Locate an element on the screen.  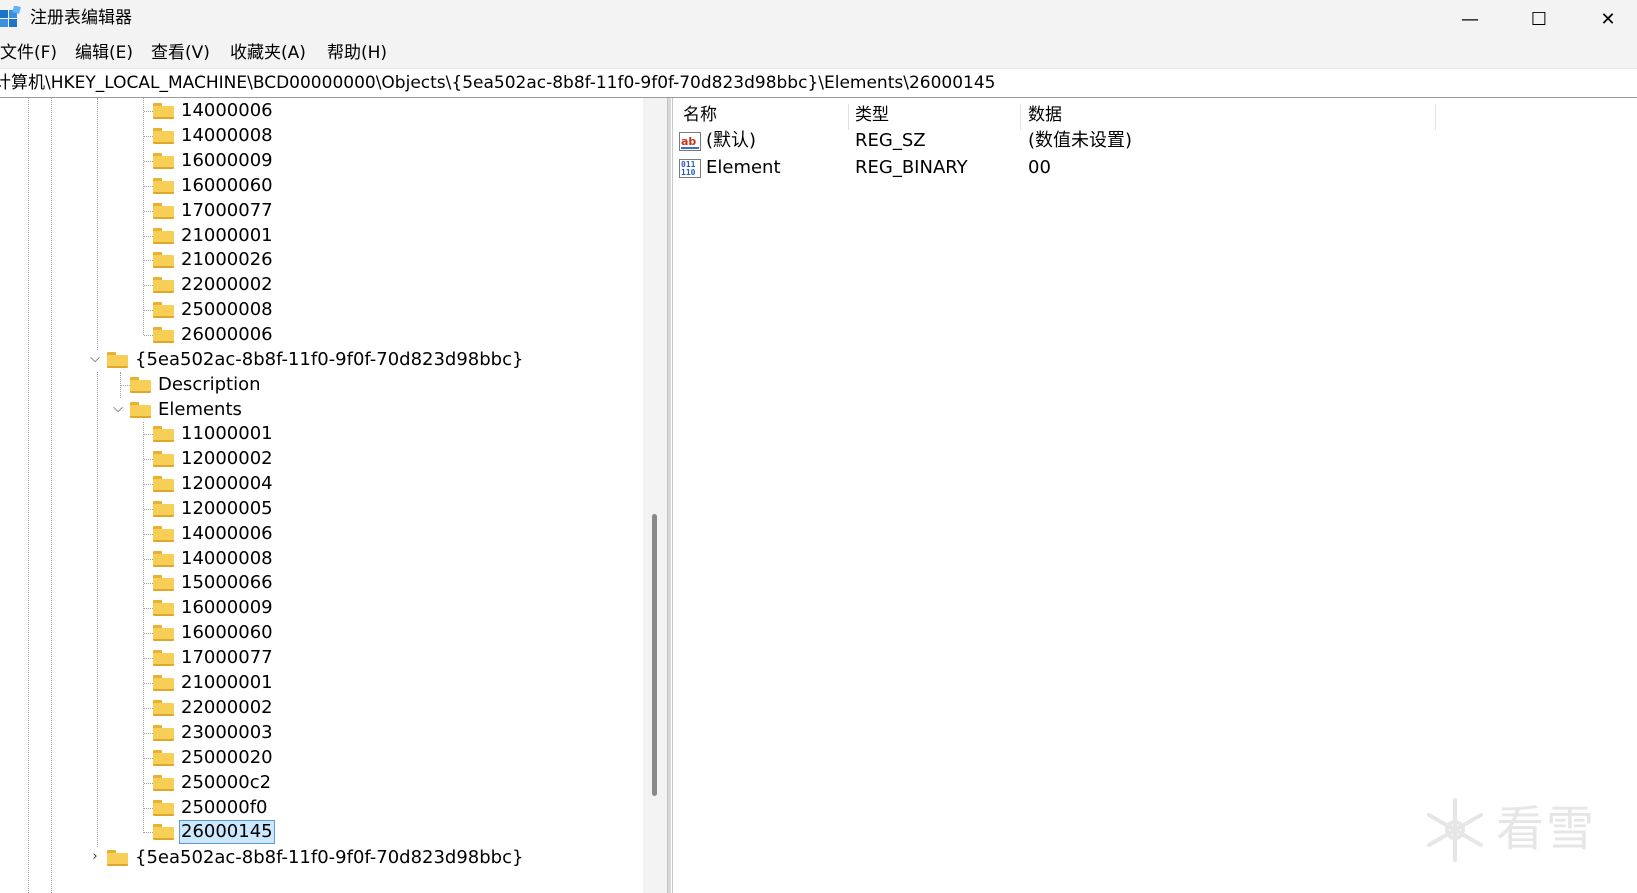
tree-node-description: Description is located at coordinates (196, 385).